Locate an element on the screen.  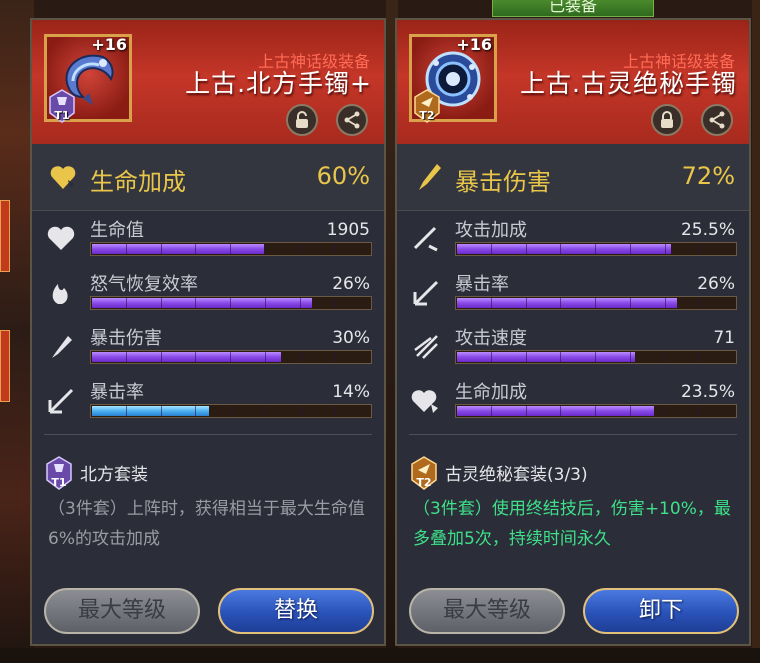
replace-button: 替换 is located at coordinates (296, 611).